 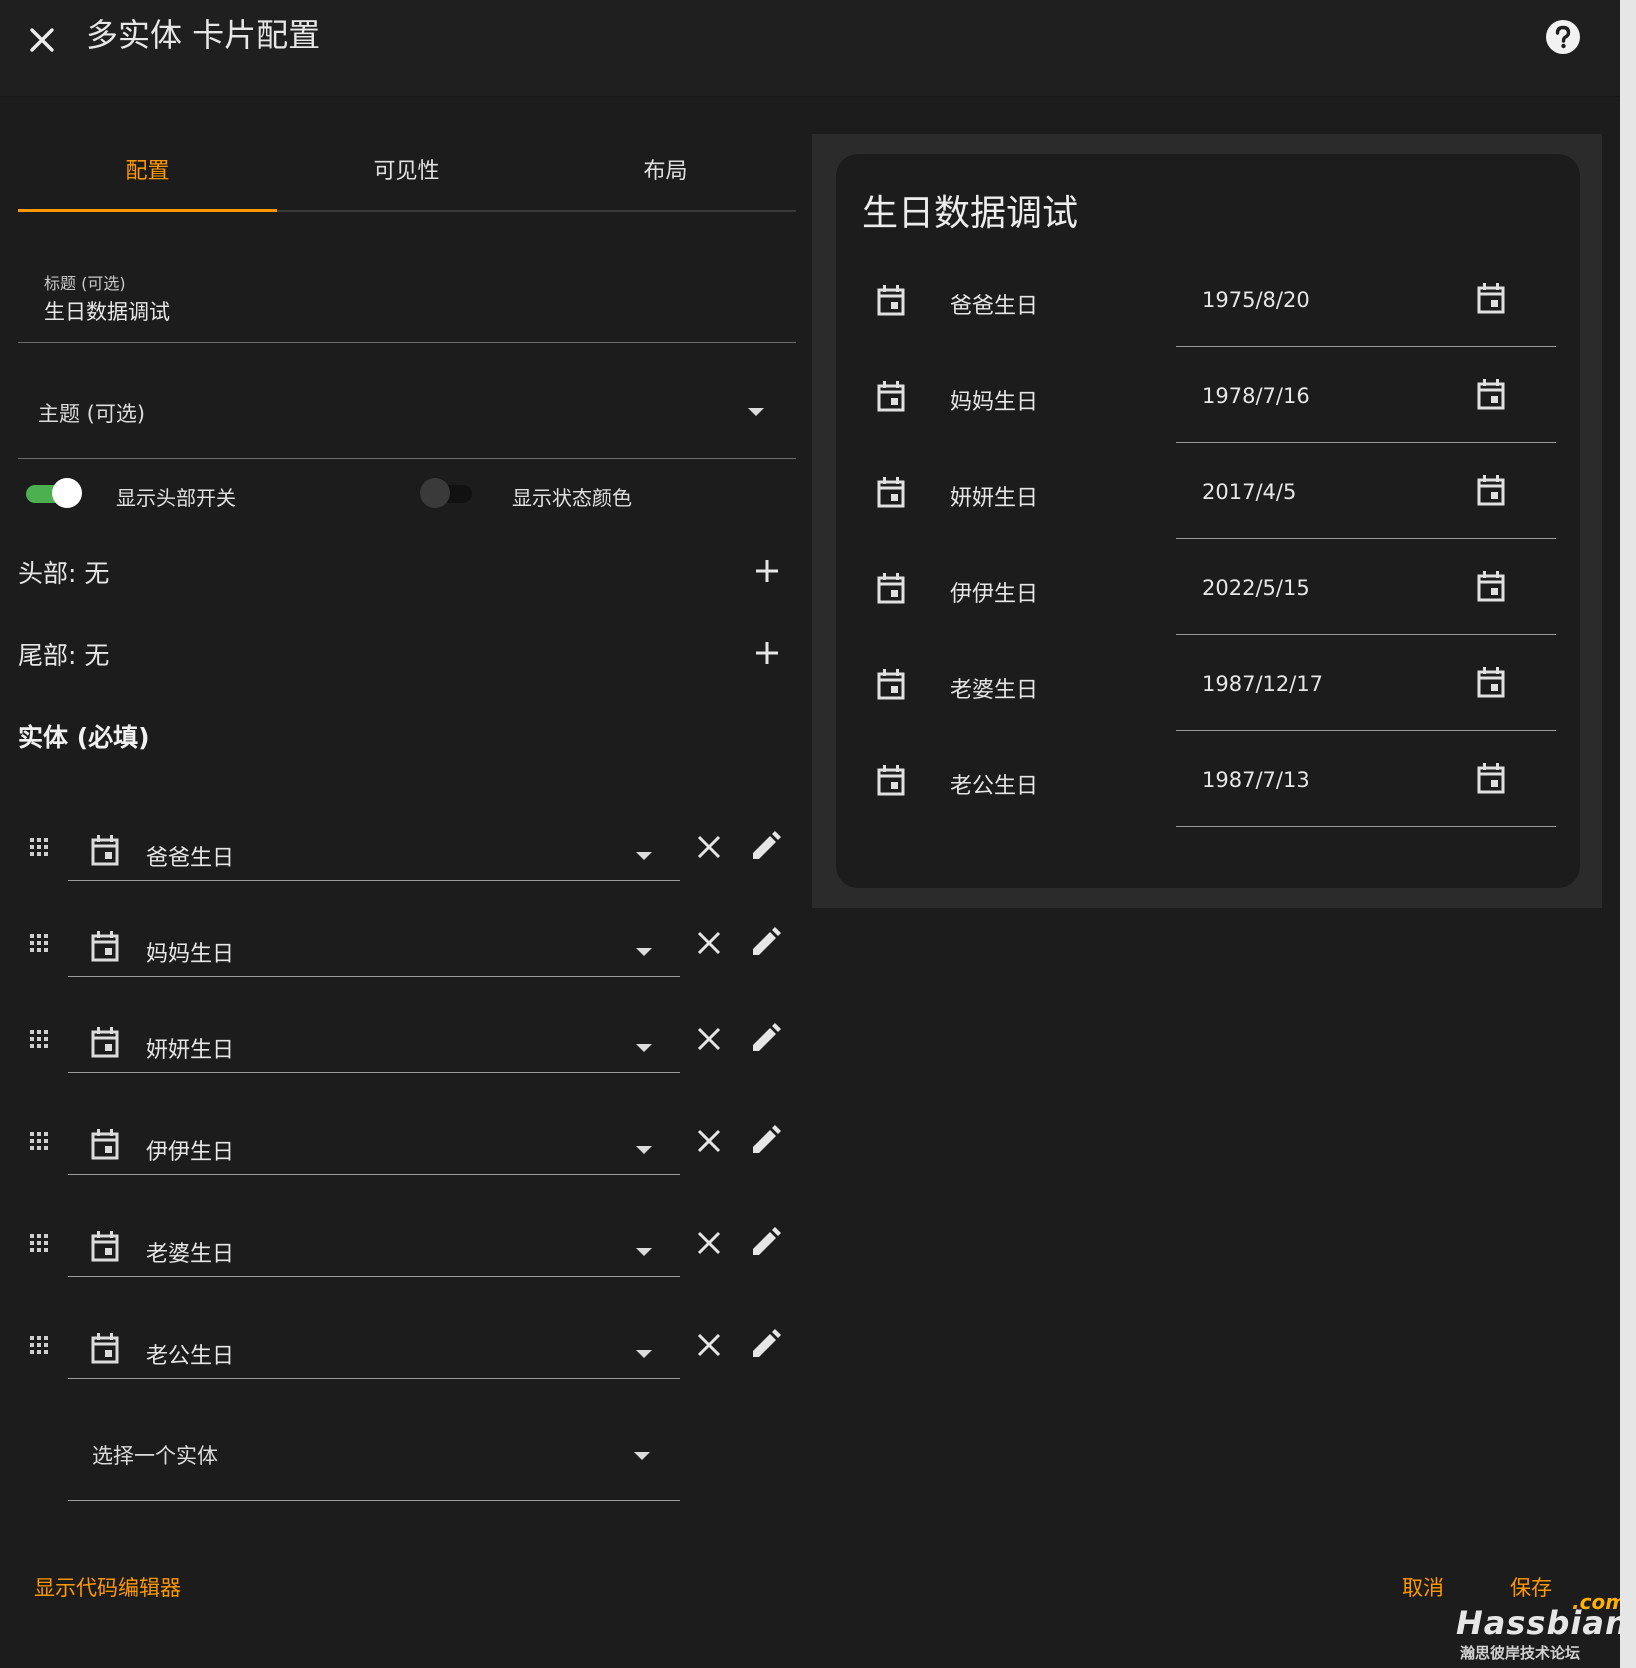 What do you see at coordinates (1366, 491) in the screenshot?
I see `date-input: 2017/4/5` at bounding box center [1366, 491].